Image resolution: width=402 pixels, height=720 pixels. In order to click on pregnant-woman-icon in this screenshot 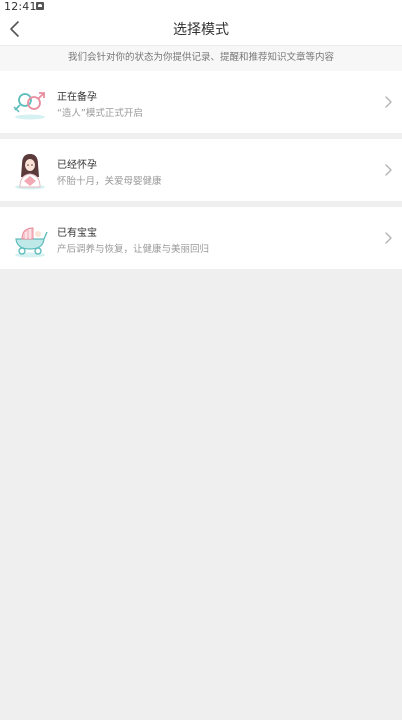, I will do `click(30, 172)`.